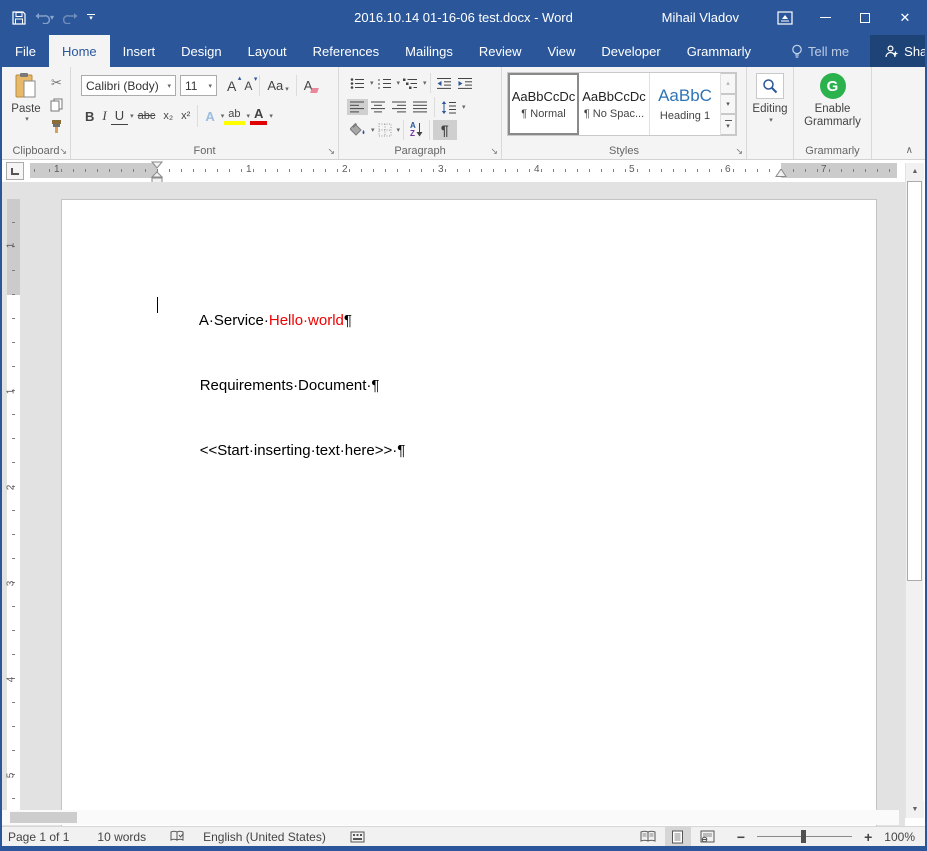 The height and width of the screenshot is (851, 927). Describe the element at coordinates (26, 105) in the screenshot. I see `paste-button: Paste ▾` at that location.